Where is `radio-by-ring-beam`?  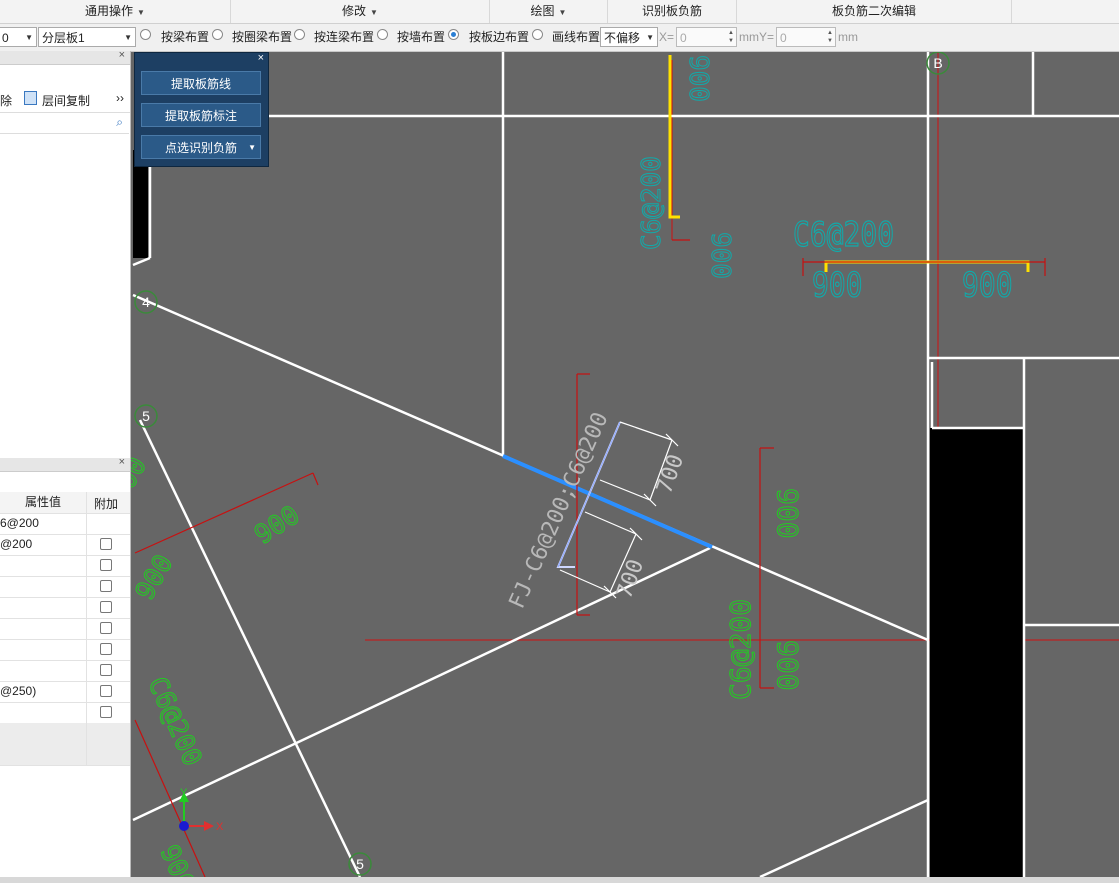
radio-by-ring-beam is located at coordinates (217, 34).